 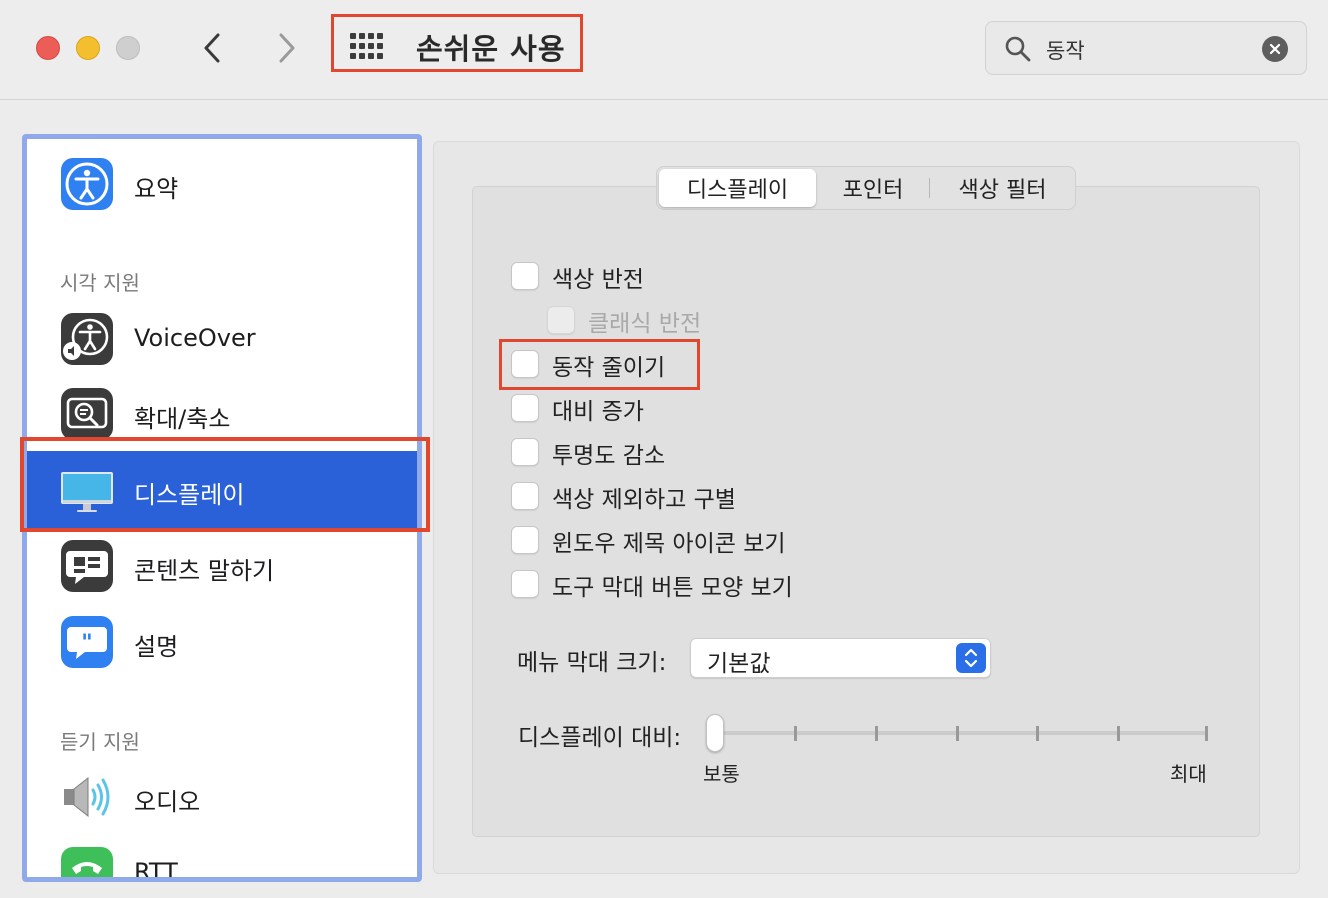 What do you see at coordinates (222, 797) in the screenshot?
I see `sidebar-item-audio: 오디오` at bounding box center [222, 797].